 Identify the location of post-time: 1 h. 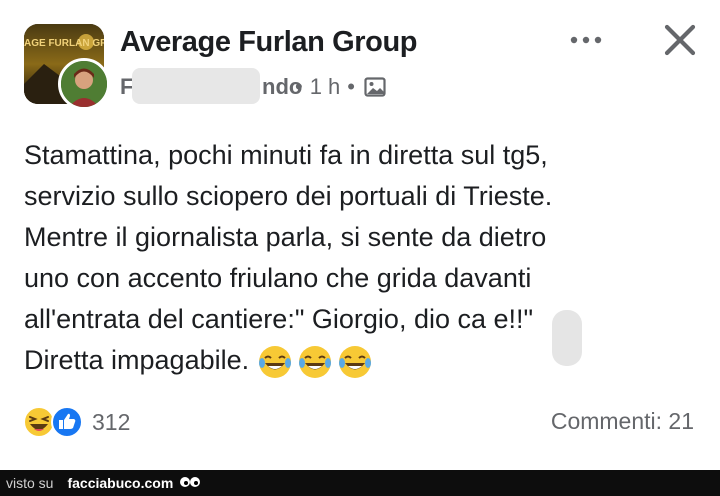
(325, 87).